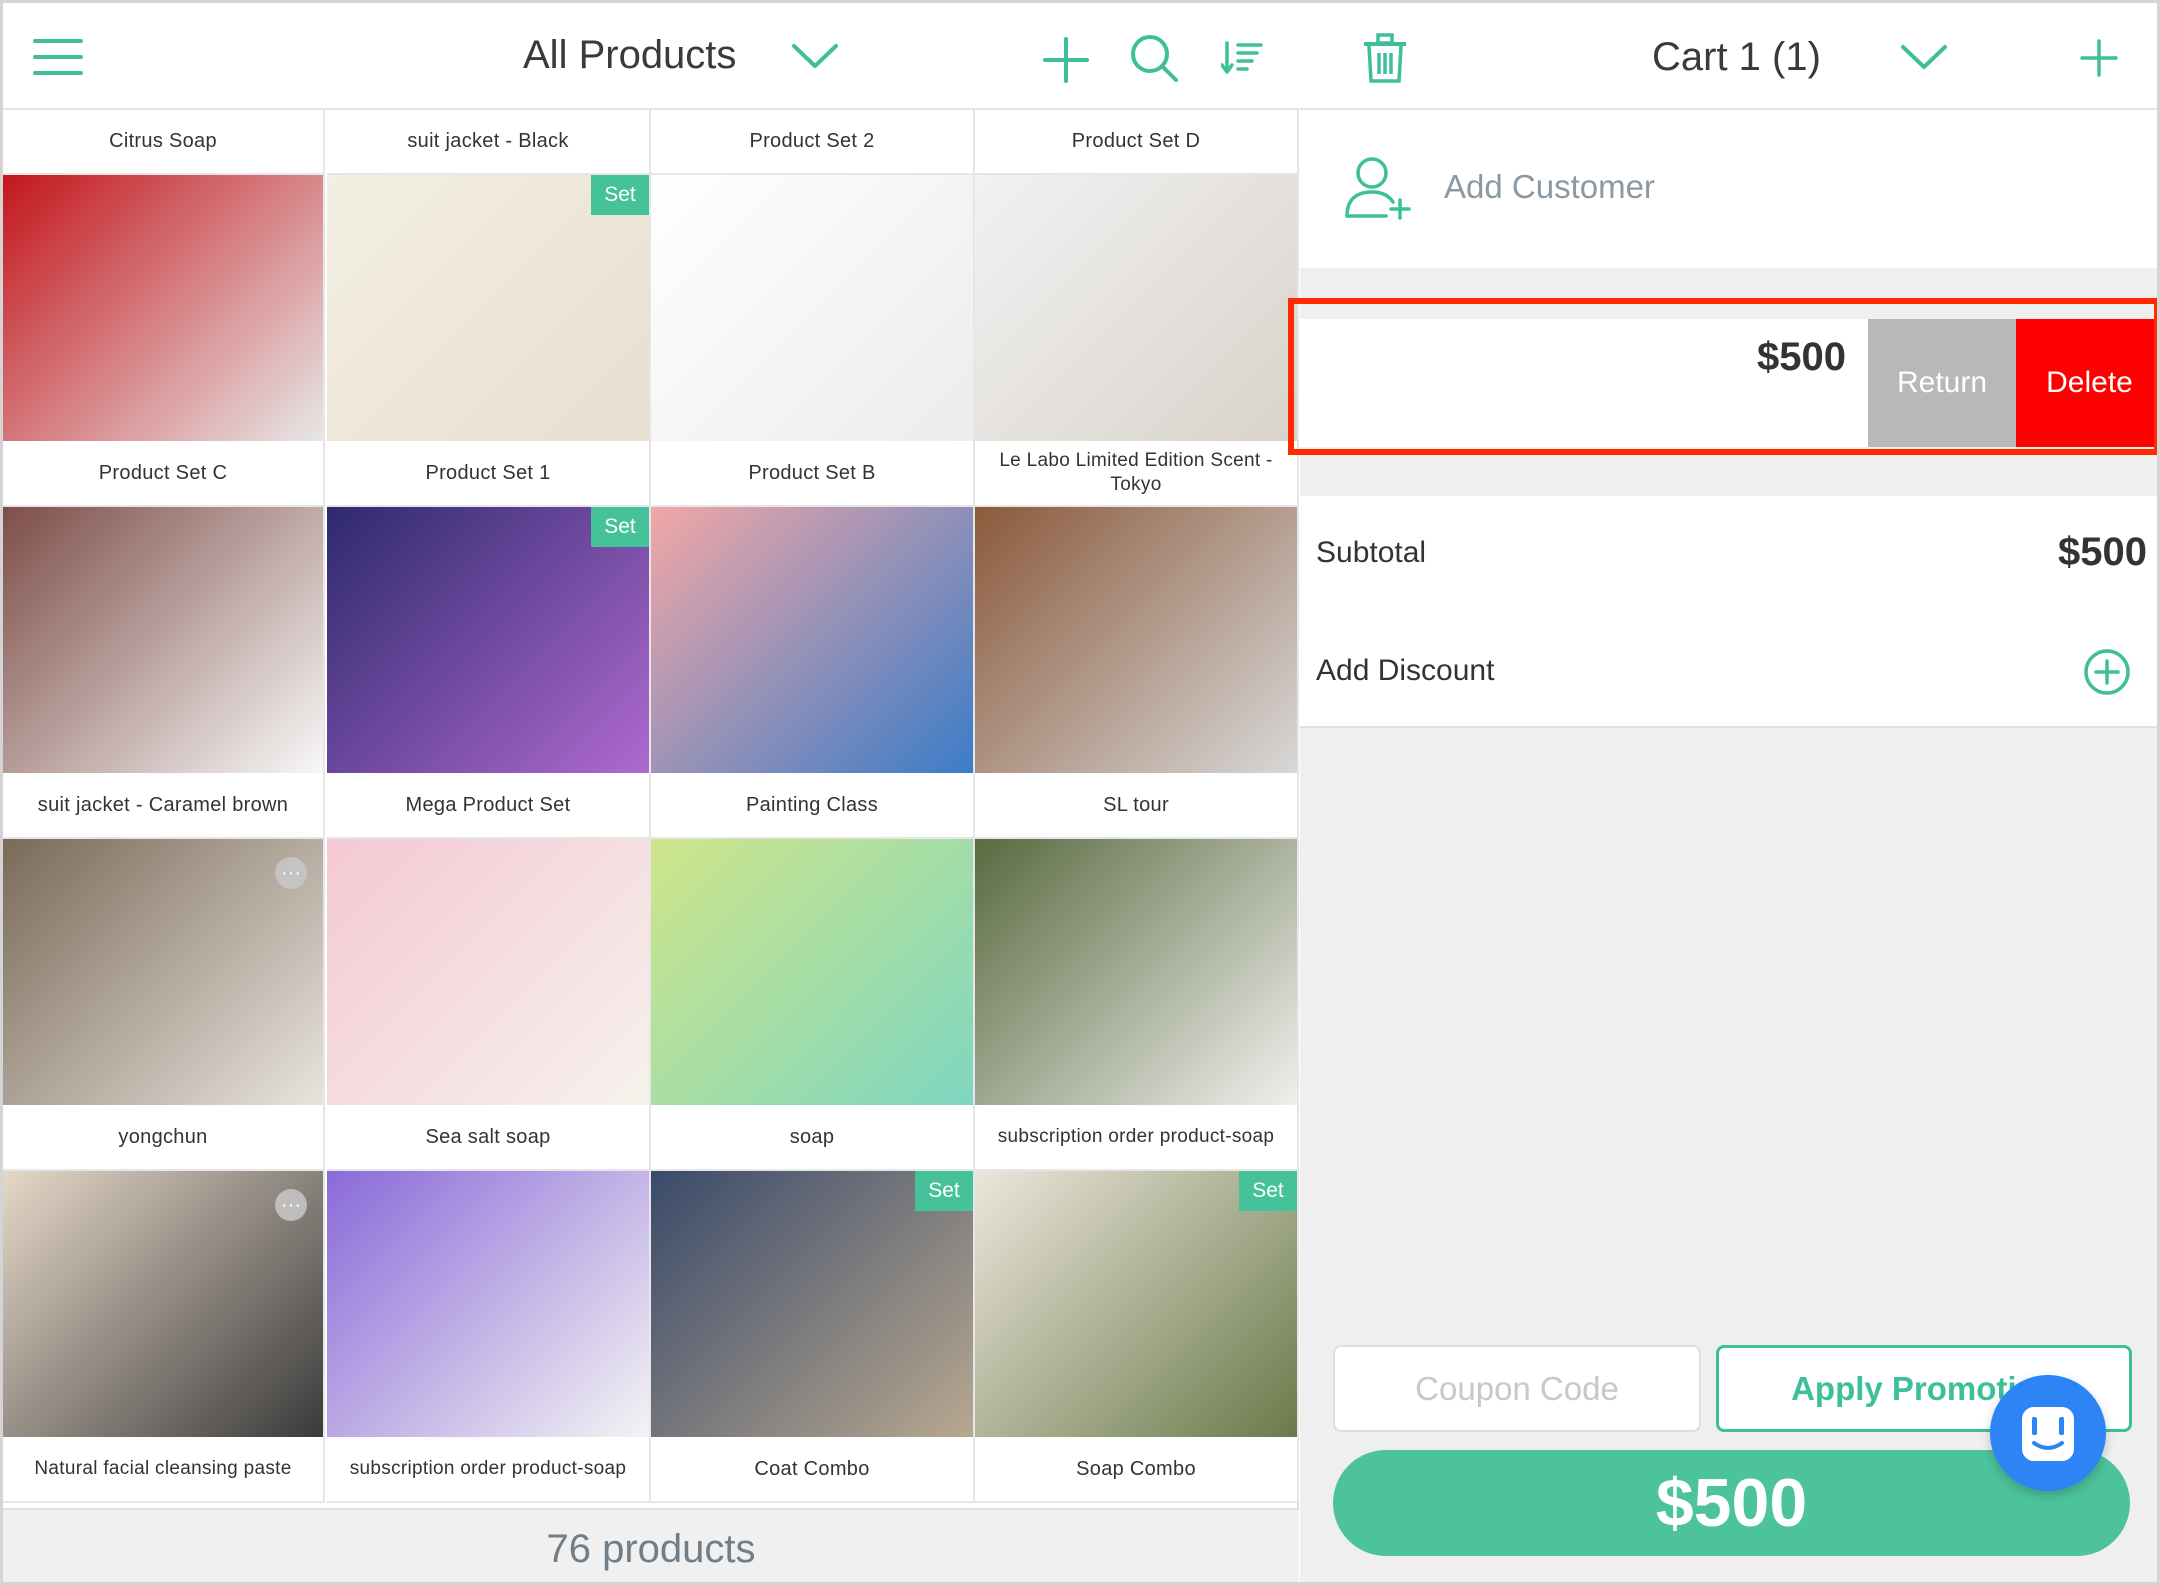 The height and width of the screenshot is (1585, 2160). I want to click on add-customer-label: Add Customer, so click(1549, 186).